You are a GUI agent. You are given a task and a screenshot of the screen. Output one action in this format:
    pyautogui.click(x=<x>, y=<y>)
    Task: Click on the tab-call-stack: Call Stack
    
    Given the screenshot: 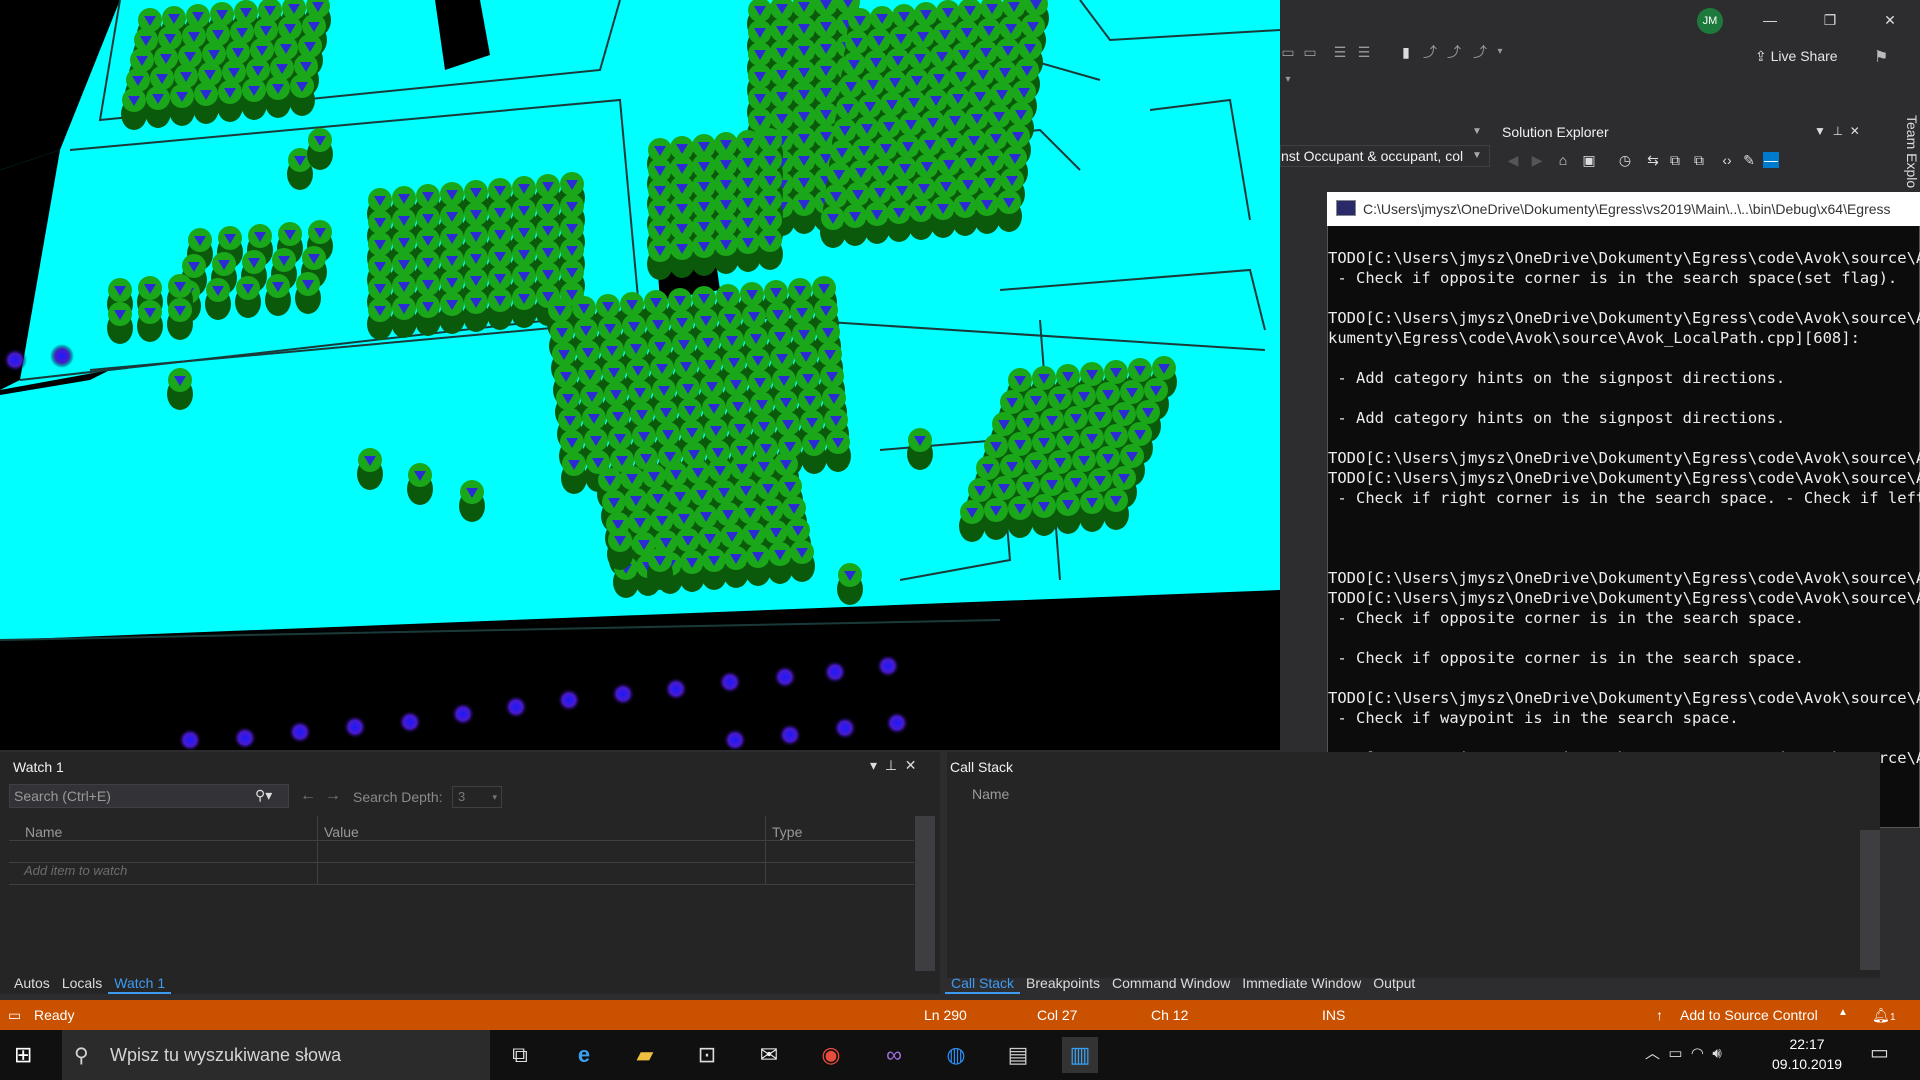 What is the action you would take?
    pyautogui.click(x=983, y=983)
    